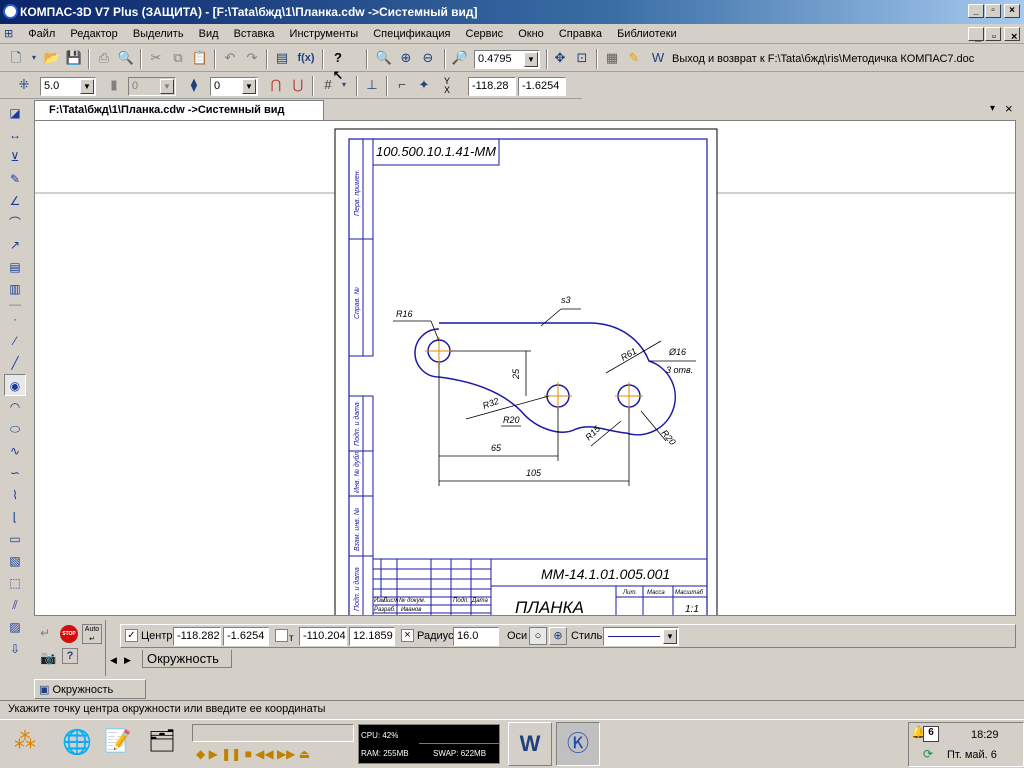 This screenshot has height=768, width=1024. I want to click on center-y-field: -1.6254, so click(246, 636).